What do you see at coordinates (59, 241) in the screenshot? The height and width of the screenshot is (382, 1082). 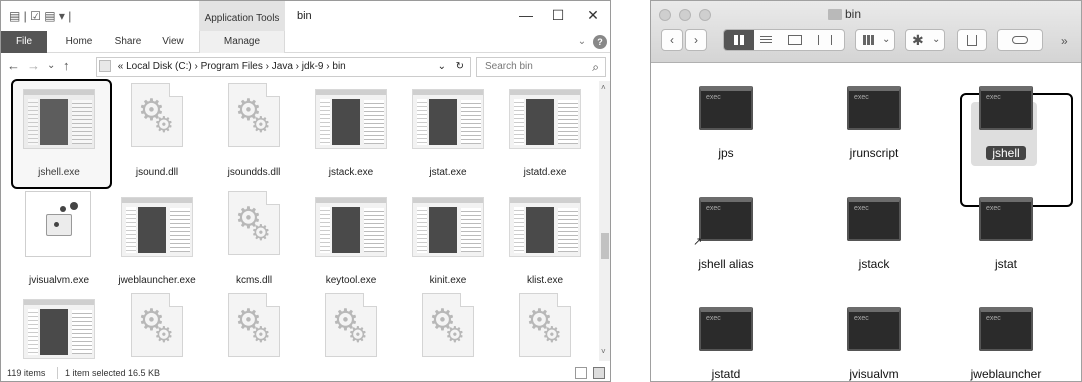 I see `file-item: jvisualvm.exe` at bounding box center [59, 241].